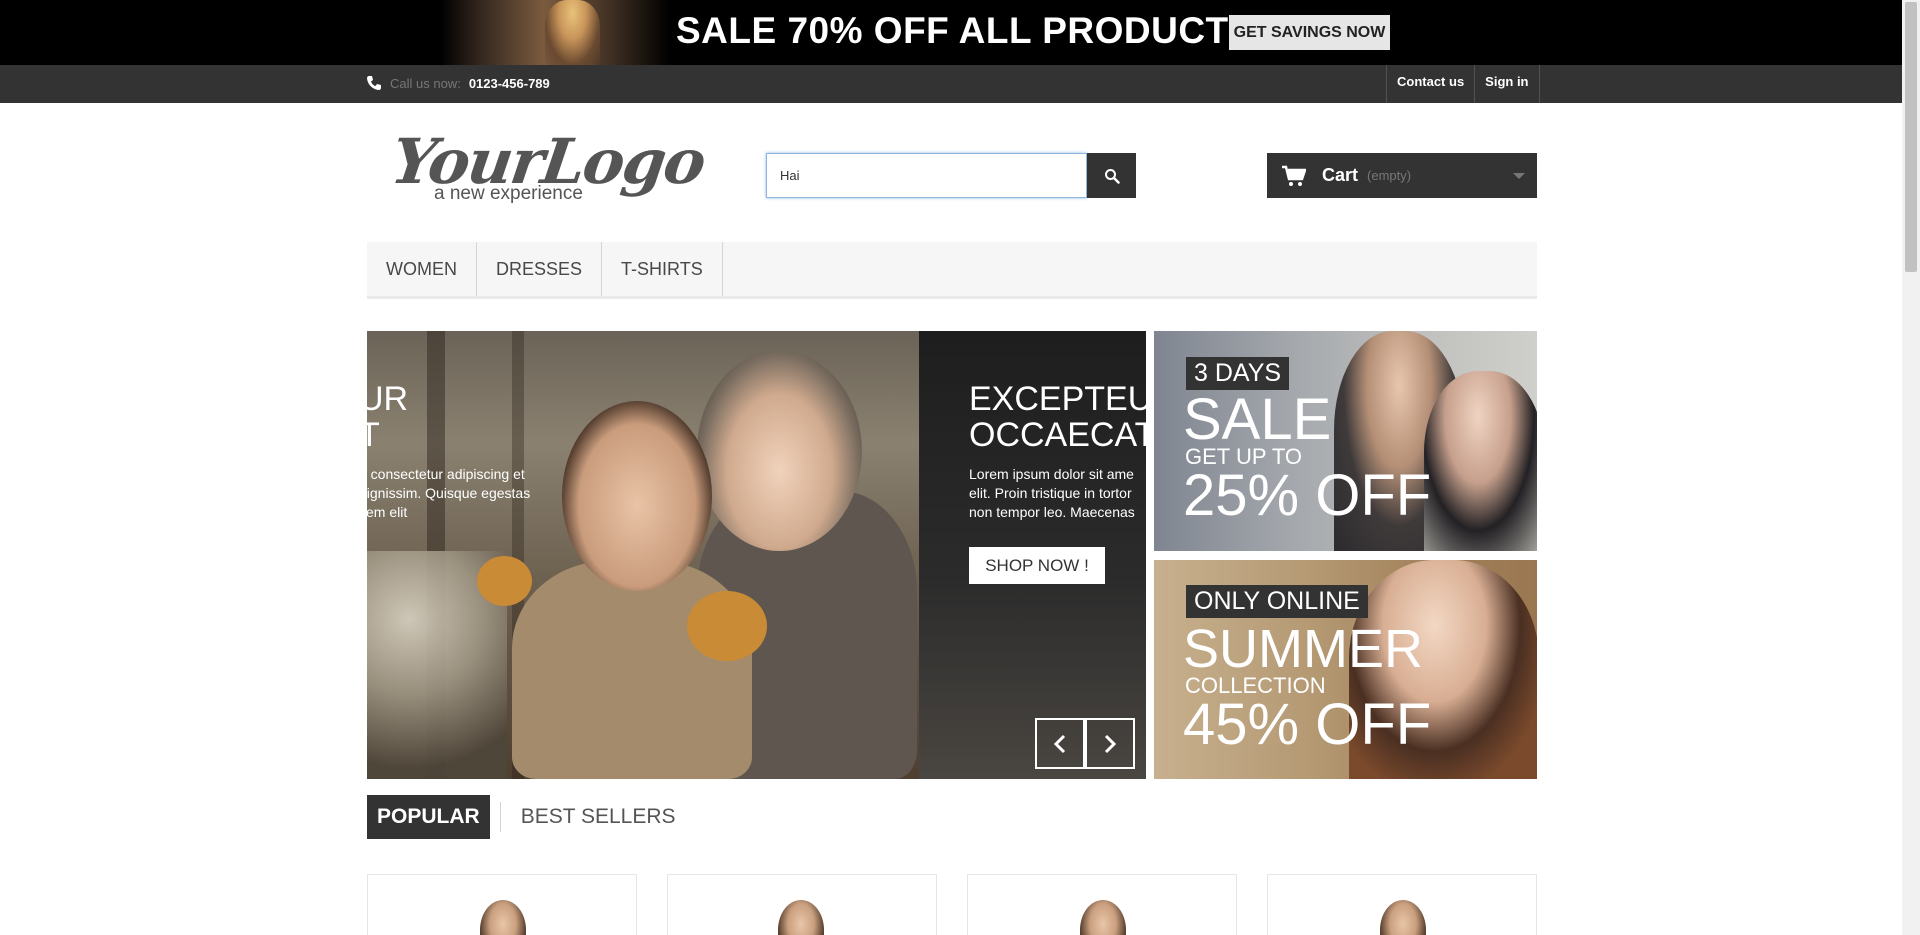 Image resolution: width=1920 pixels, height=935 pixels. I want to click on main-menu: WOMEN DRESSES T-SHIRTS, so click(952, 270).